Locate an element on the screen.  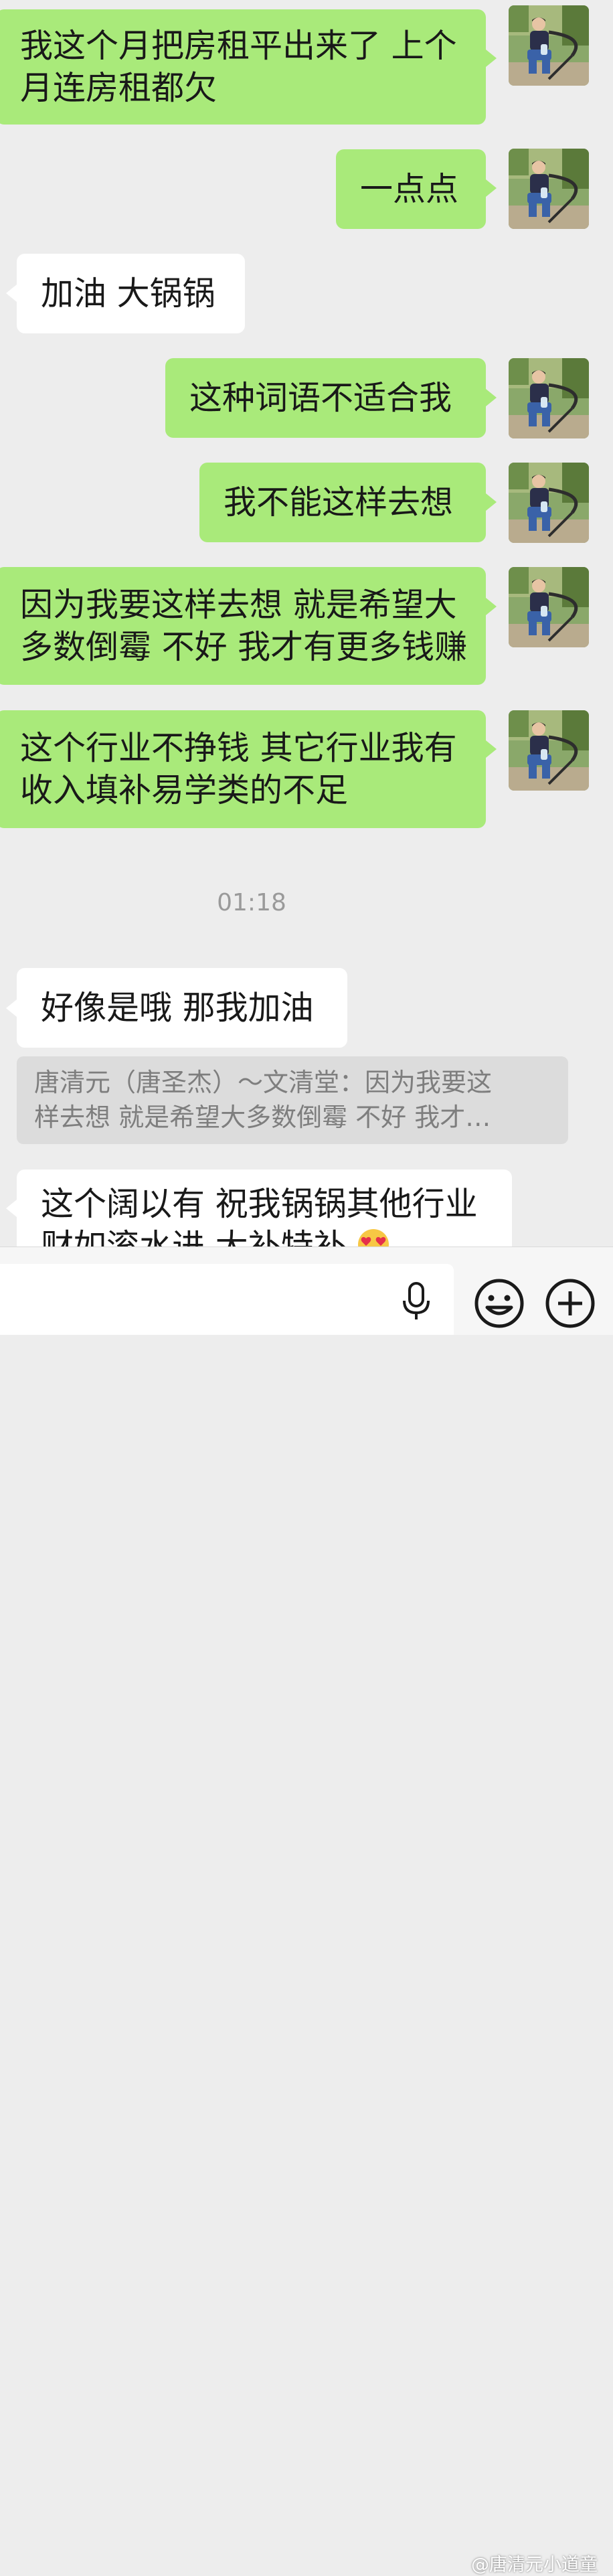
message-text: 一点点 is located at coordinates (409, 189).